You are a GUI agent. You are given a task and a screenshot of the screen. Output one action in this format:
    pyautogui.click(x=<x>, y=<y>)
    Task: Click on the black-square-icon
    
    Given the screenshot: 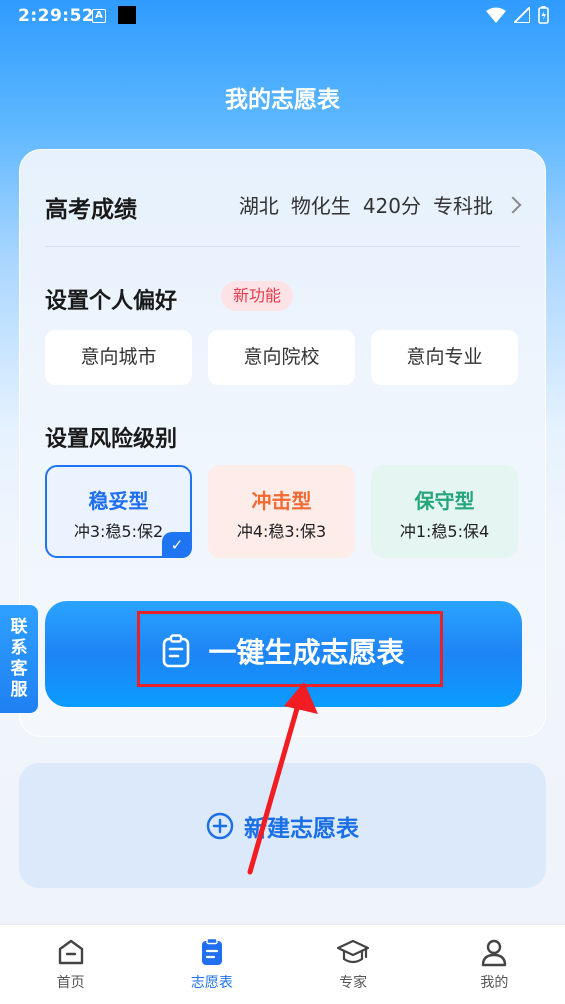 What is the action you would take?
    pyautogui.click(x=127, y=15)
    